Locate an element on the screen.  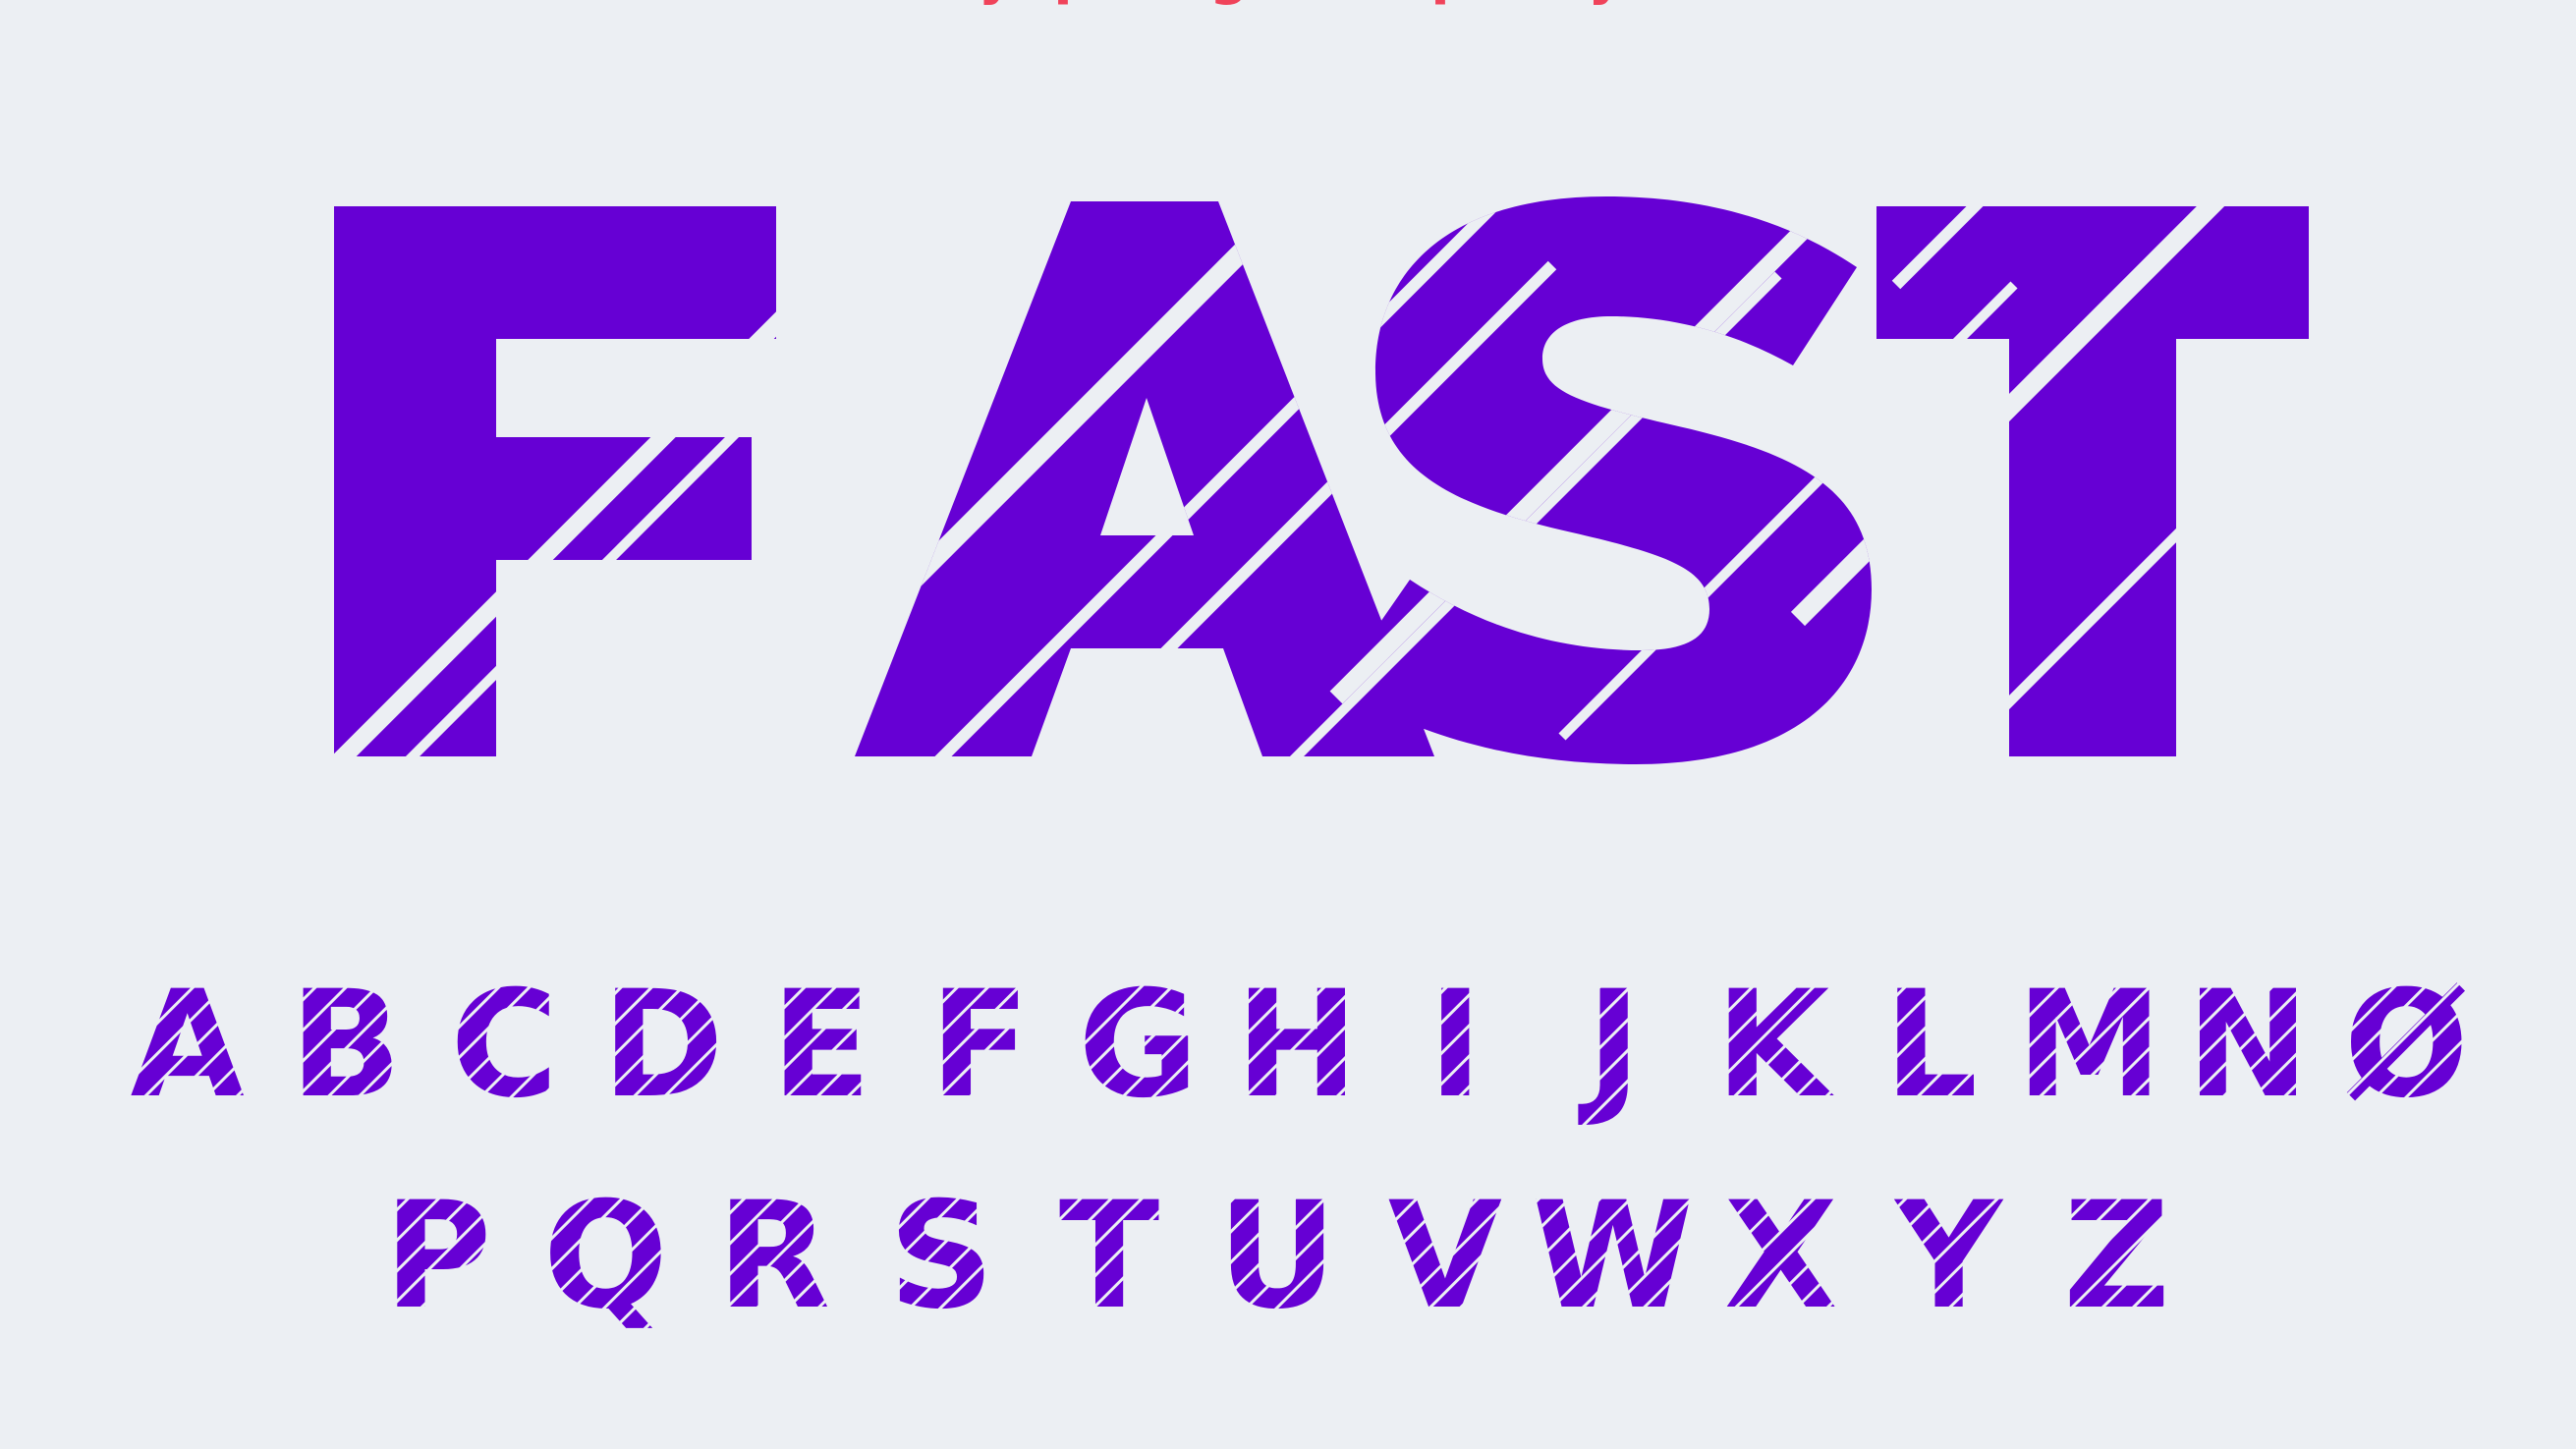
alphabet-glyph: M is located at coordinates (2089, 1045).